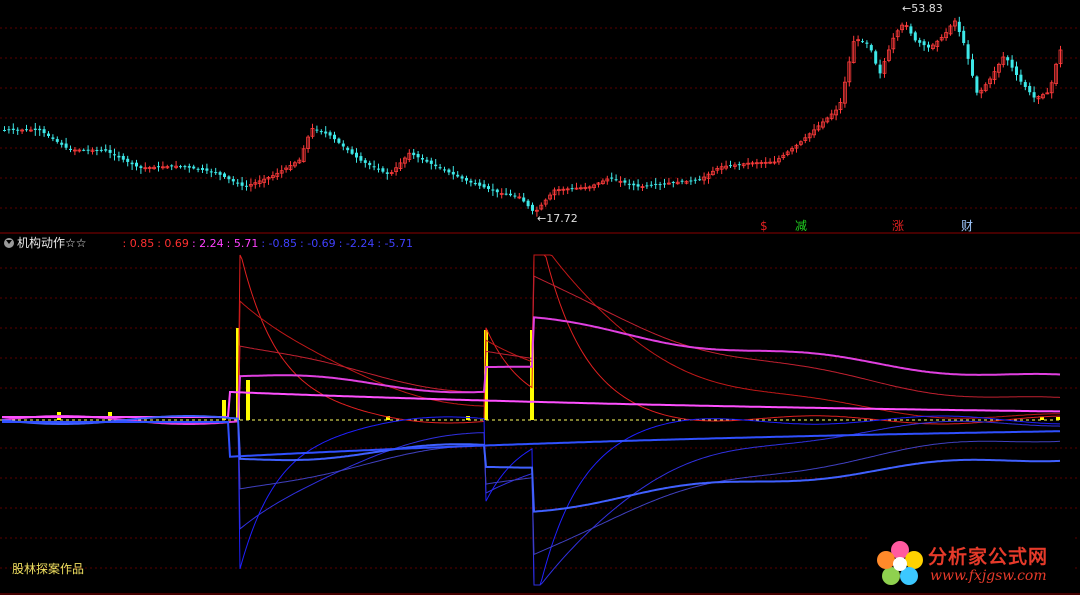 This screenshot has height=595, width=1080. Describe the element at coordinates (9, 243) in the screenshot. I see `collapse-icon` at that location.